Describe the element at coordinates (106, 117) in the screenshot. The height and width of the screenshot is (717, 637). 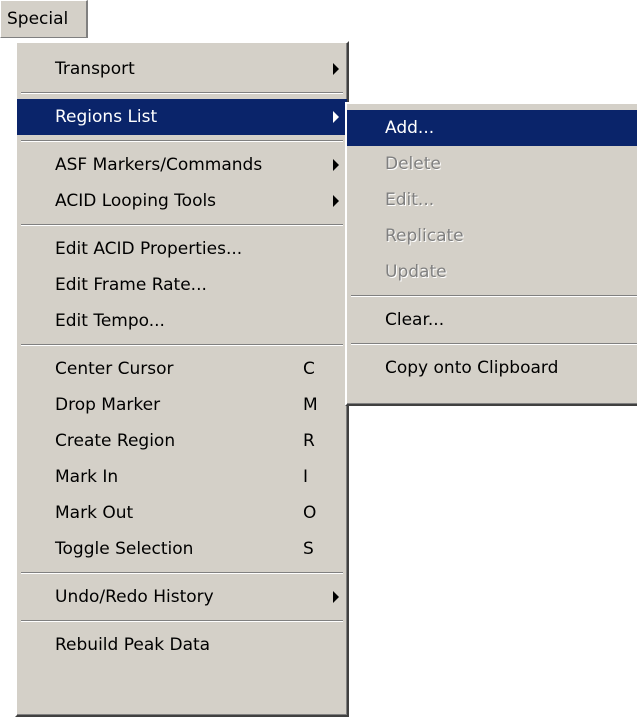
I see `menu-item-label: Regions List` at that location.